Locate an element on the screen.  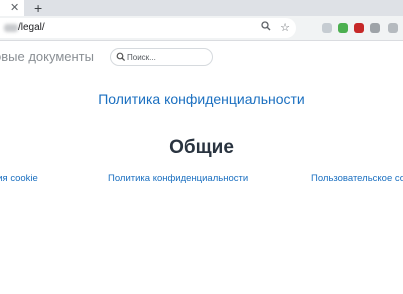
browser-tab: ✕ is located at coordinates (12, 8).